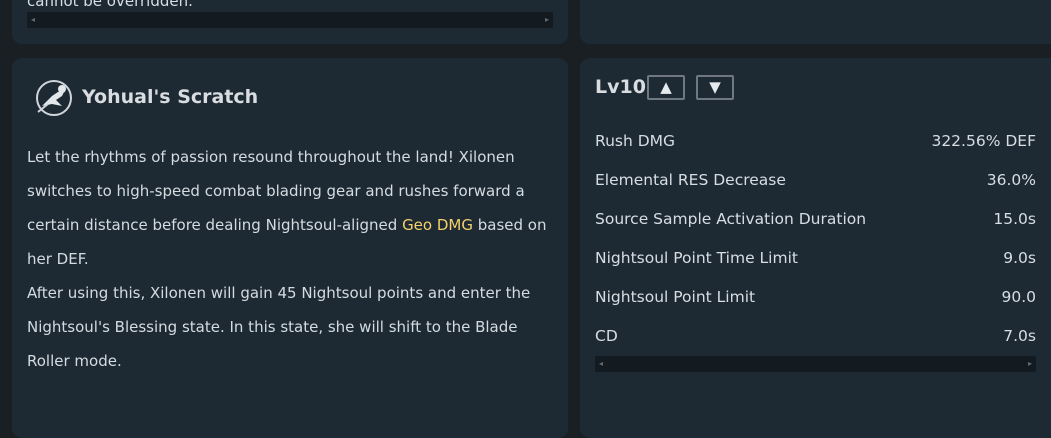 The height and width of the screenshot is (438, 1051). Describe the element at coordinates (606, 336) in the screenshot. I see `stat-label: CD` at that location.